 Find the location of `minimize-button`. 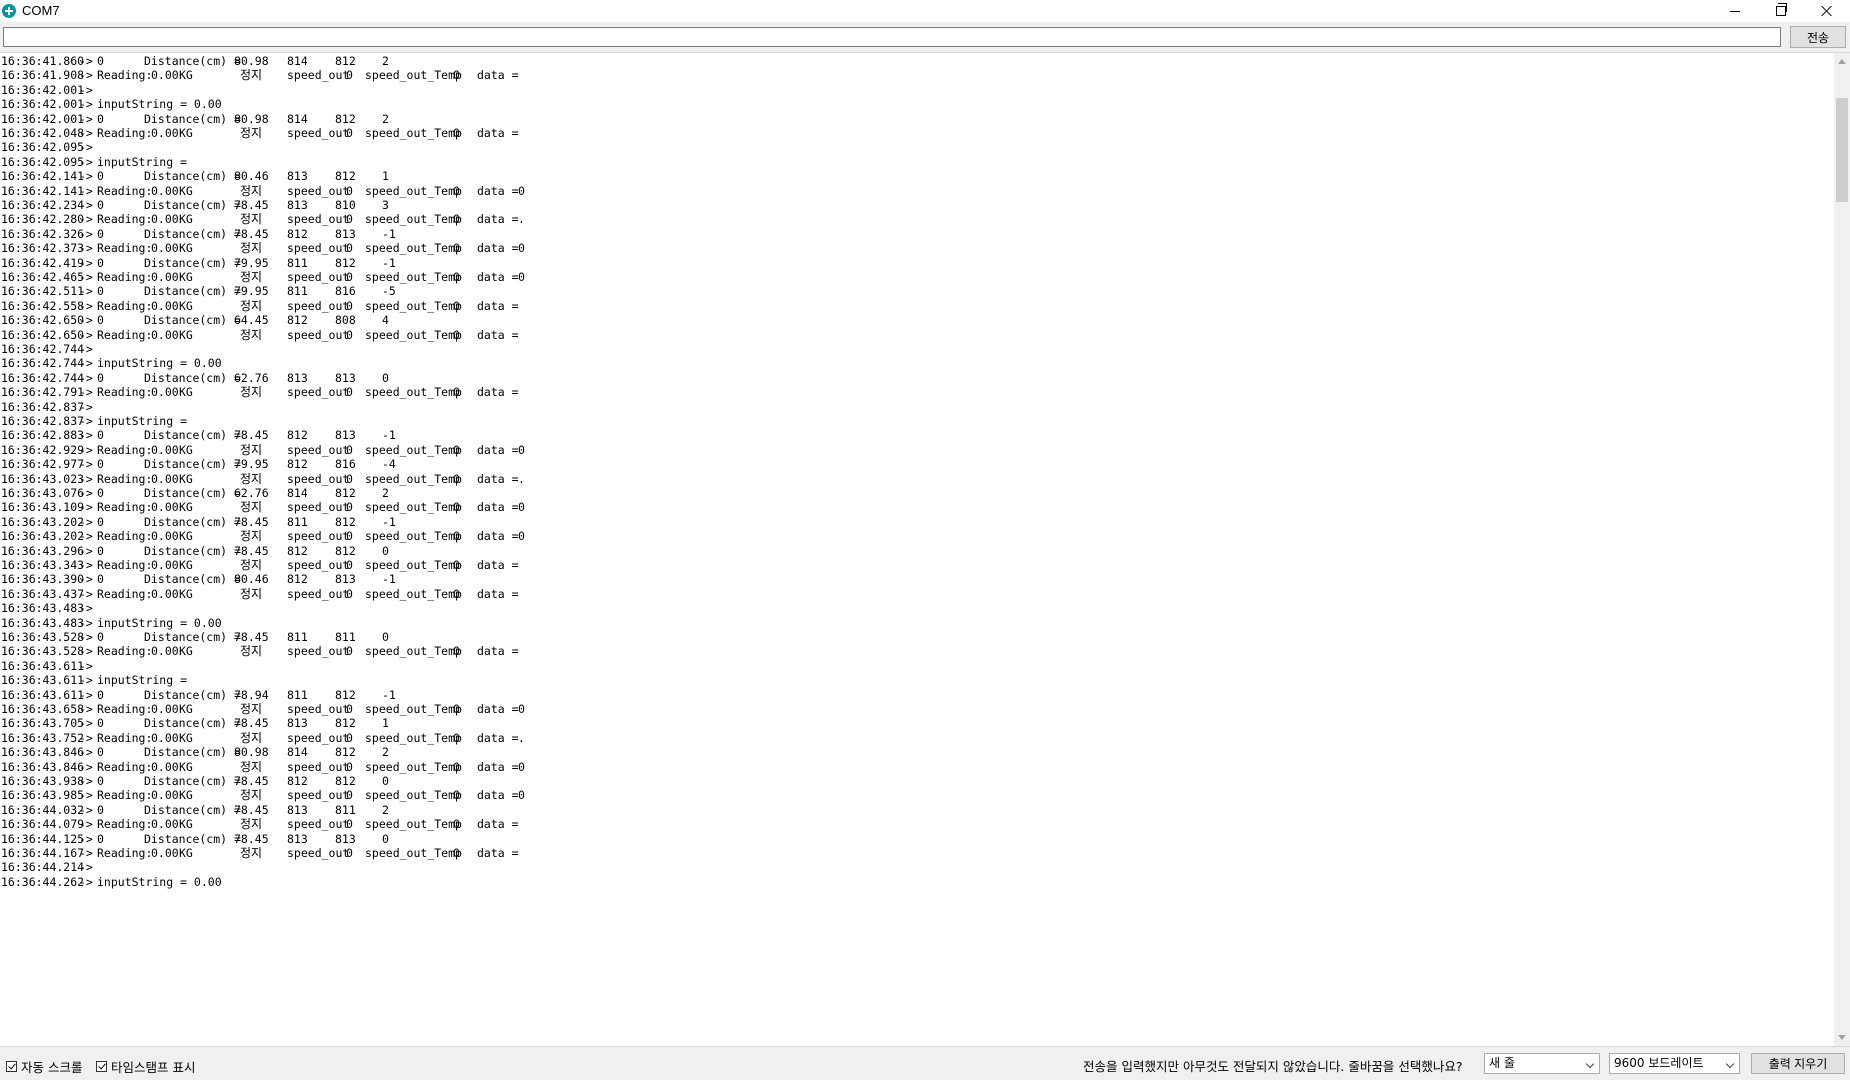

minimize-button is located at coordinates (1735, 11).